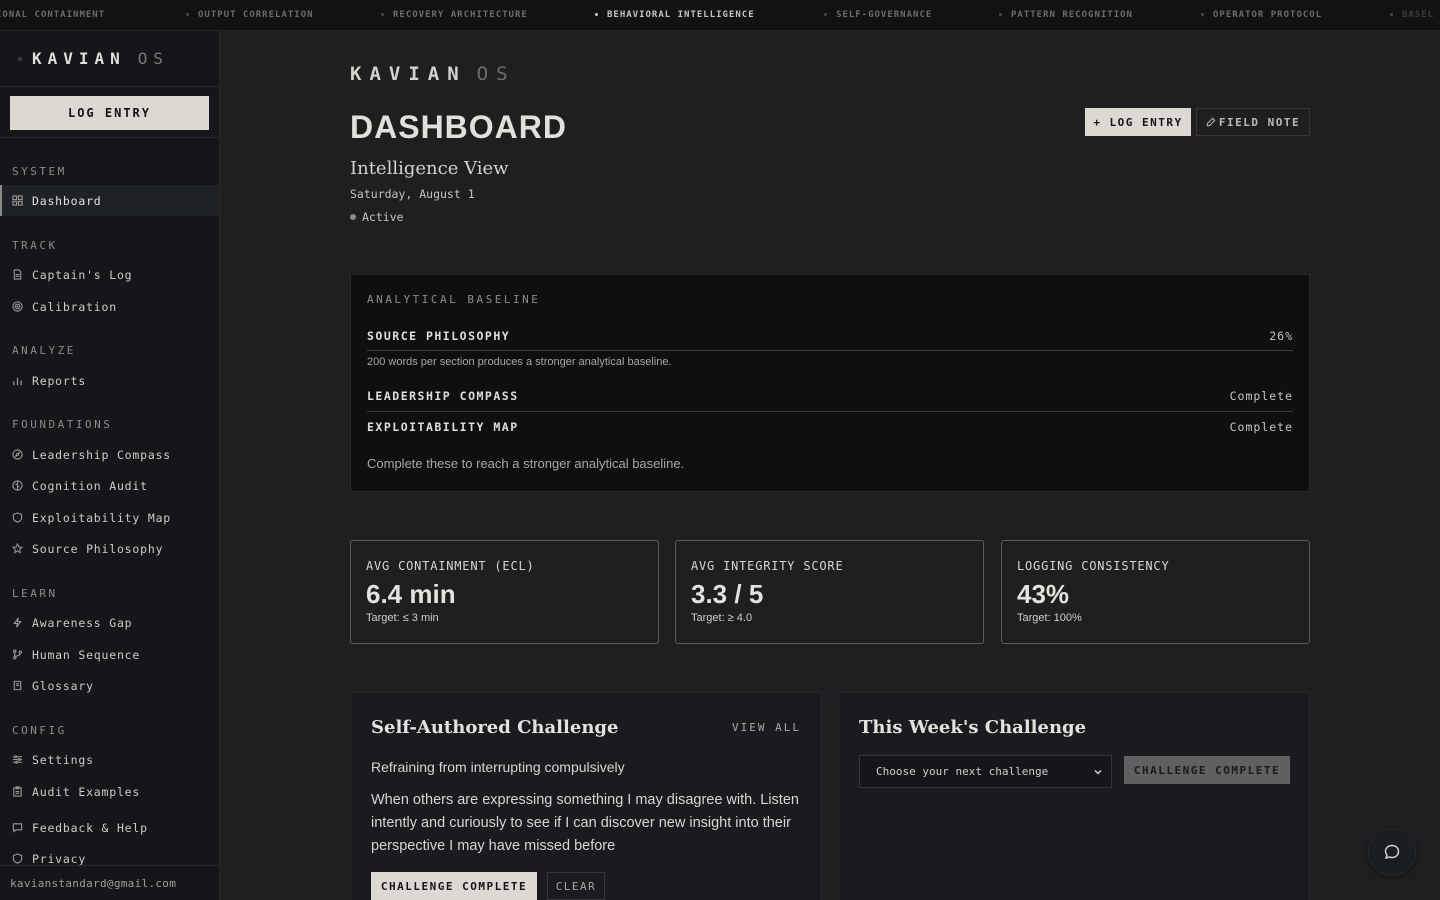 This screenshot has width=1440, height=900. I want to click on sidebar-item-glossary: Glossary, so click(109, 685).